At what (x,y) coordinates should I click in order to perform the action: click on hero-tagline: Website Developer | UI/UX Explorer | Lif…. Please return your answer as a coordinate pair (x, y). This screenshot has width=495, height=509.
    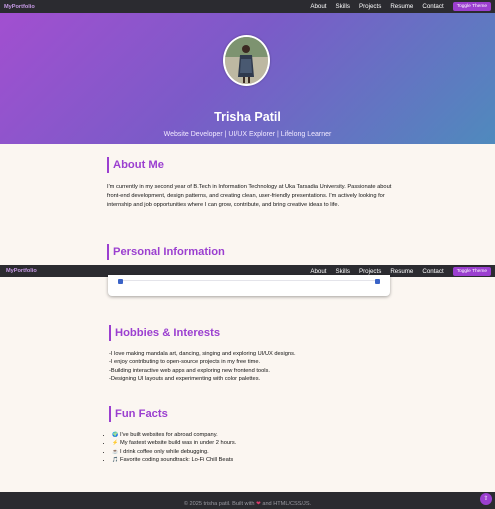
    Looking at the image, I should click on (247, 134).